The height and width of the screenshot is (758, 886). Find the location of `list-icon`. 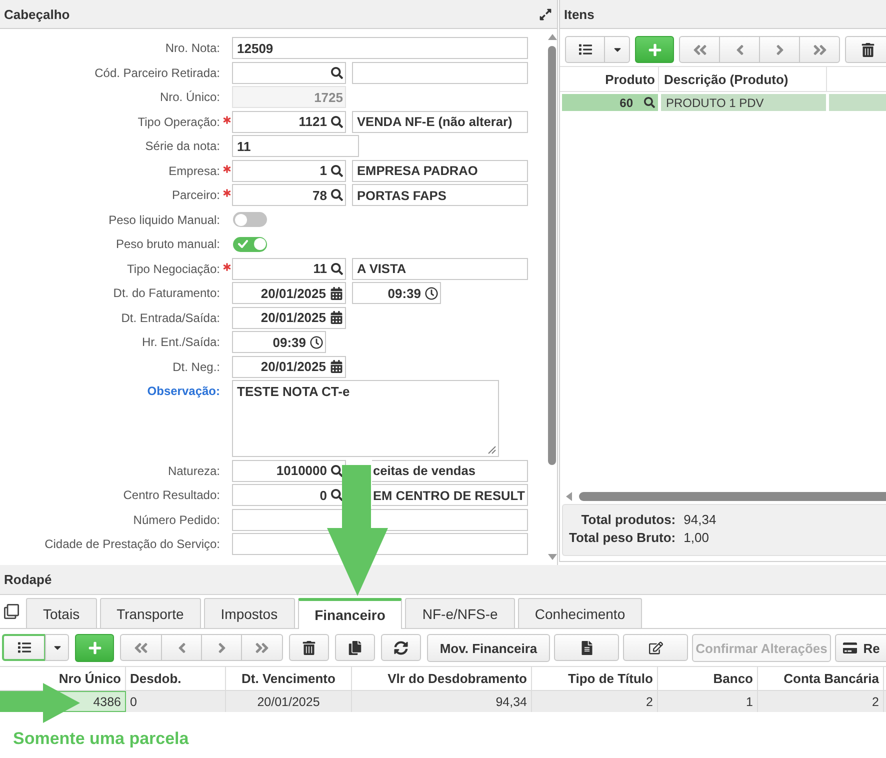

list-icon is located at coordinates (24, 647).